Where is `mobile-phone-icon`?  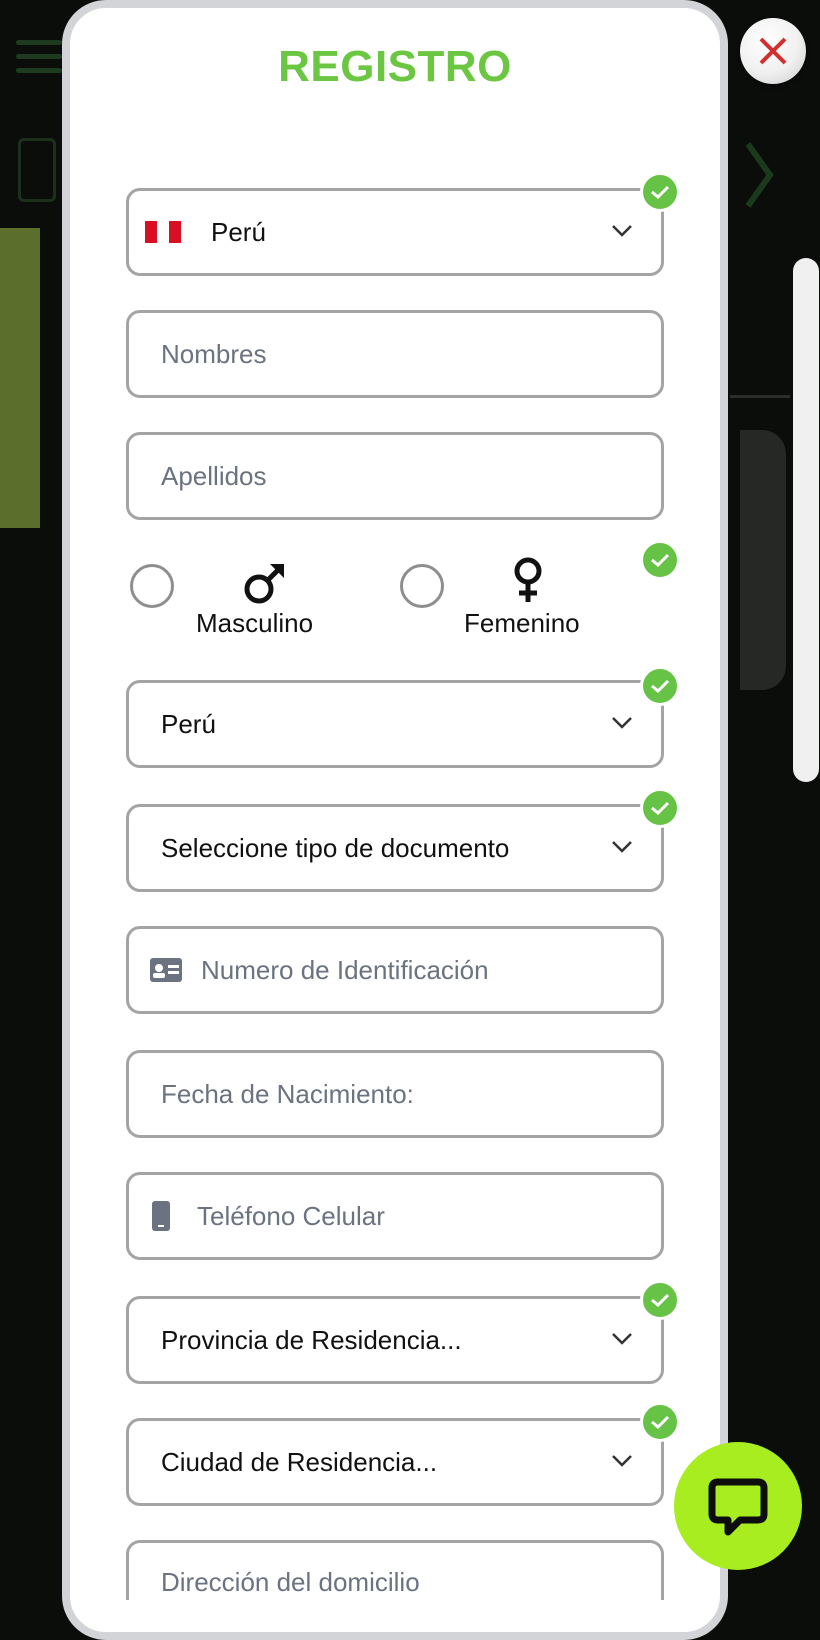 mobile-phone-icon is located at coordinates (161, 1216).